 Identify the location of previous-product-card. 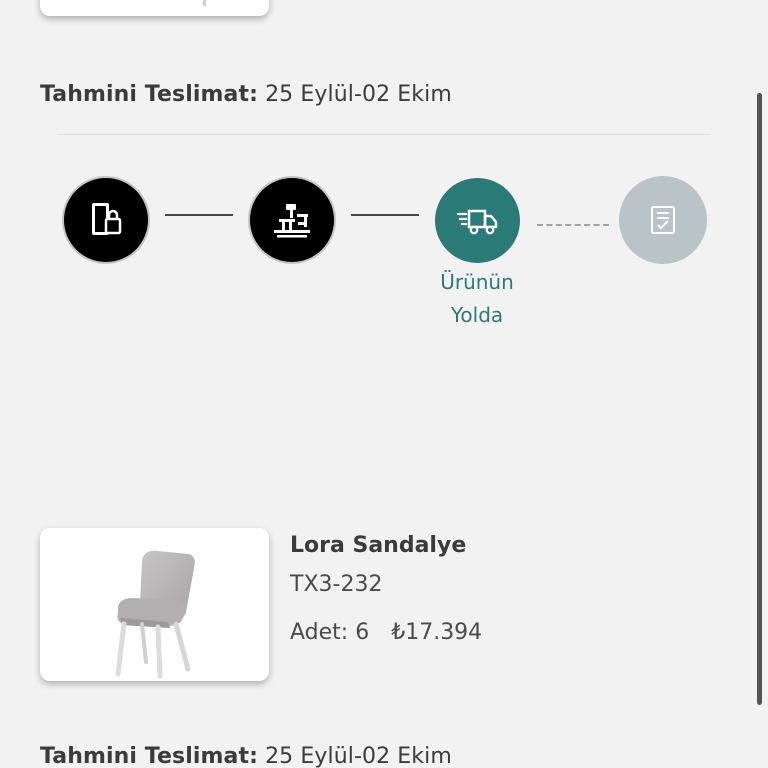
(154, 8).